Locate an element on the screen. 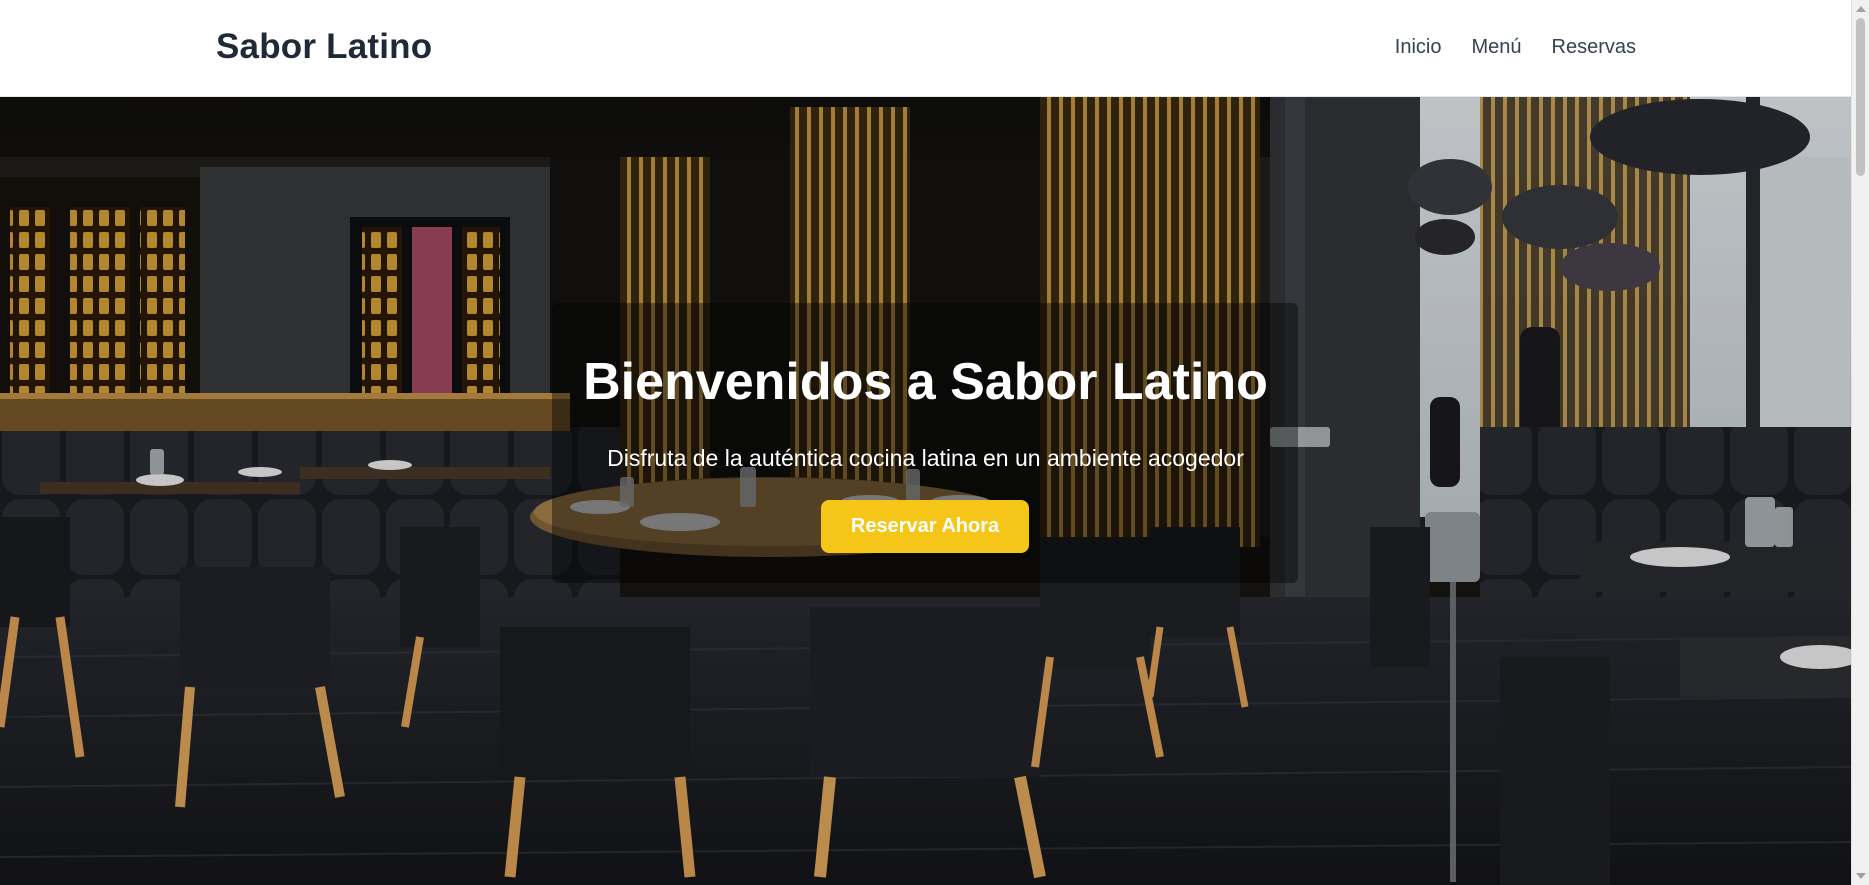  vertical-scrollbar is located at coordinates (1860, 442).